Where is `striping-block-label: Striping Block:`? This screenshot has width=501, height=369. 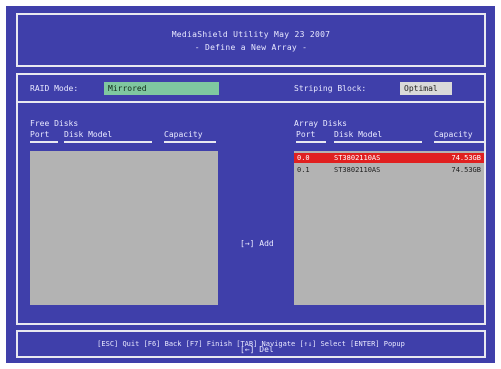
striping-block-label: Striping Block: is located at coordinates (330, 88).